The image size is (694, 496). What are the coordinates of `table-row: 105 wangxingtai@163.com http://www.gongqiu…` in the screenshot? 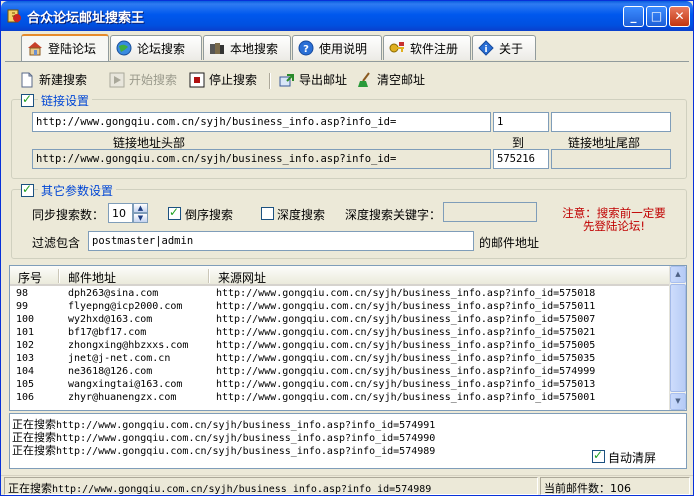 It's located at (340, 384).